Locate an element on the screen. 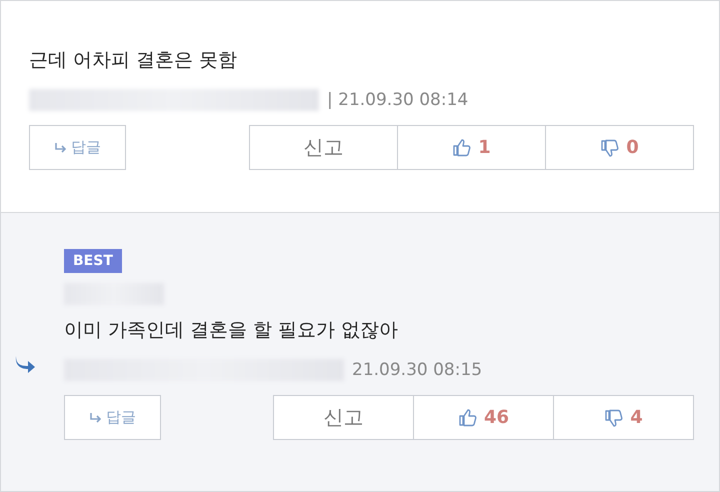 This screenshot has height=492, width=720. comment-text: 이미 가족인데 결혼을 할 필요가 없잖아 is located at coordinates (232, 330).